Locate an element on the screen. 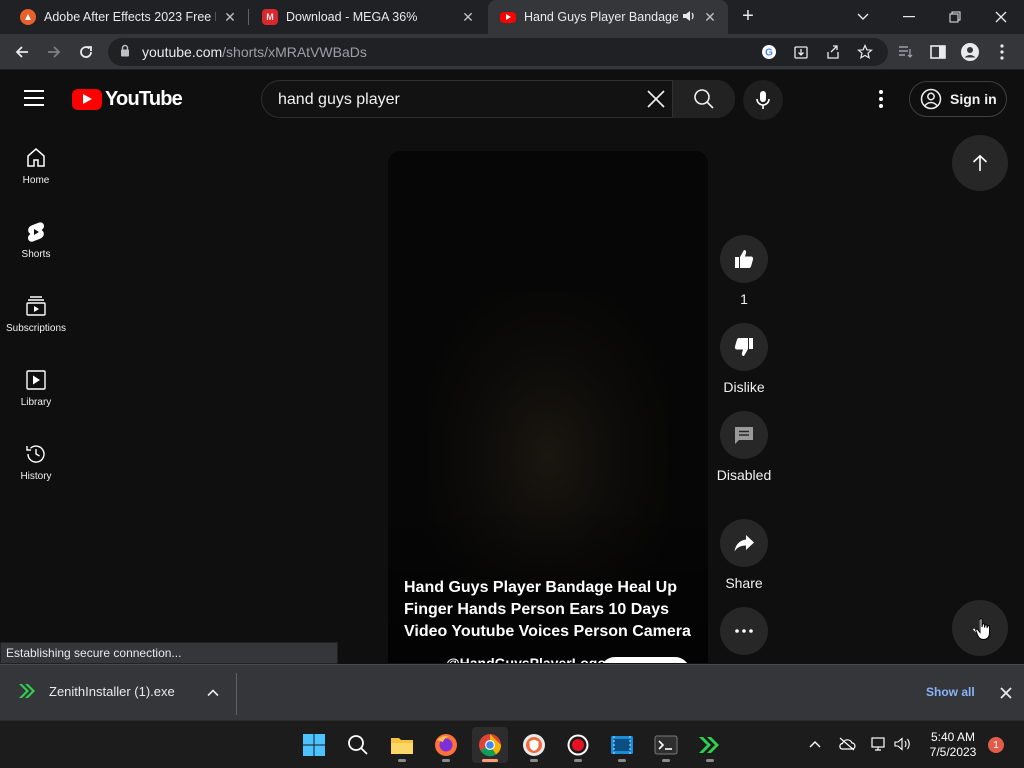 Image resolution: width=1024 pixels, height=768 pixels. minimize-button is located at coordinates (909, 17).